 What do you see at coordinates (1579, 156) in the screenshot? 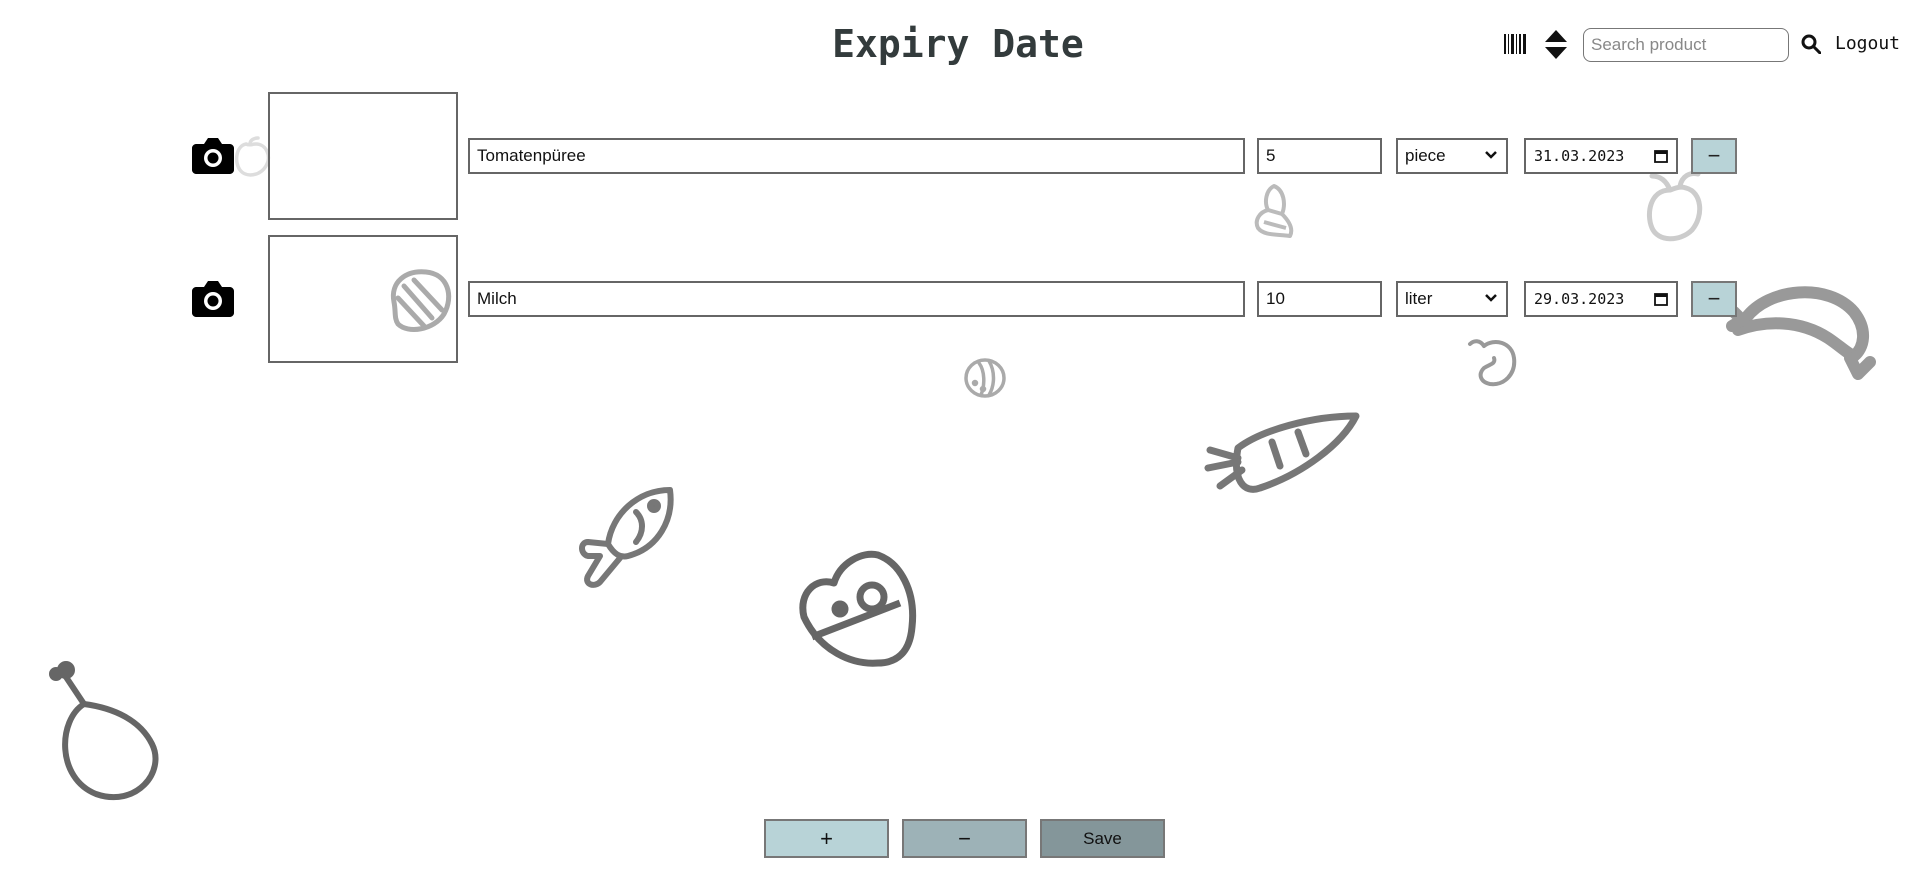
I see `expiry-date-value: 31.03.2023` at bounding box center [1579, 156].